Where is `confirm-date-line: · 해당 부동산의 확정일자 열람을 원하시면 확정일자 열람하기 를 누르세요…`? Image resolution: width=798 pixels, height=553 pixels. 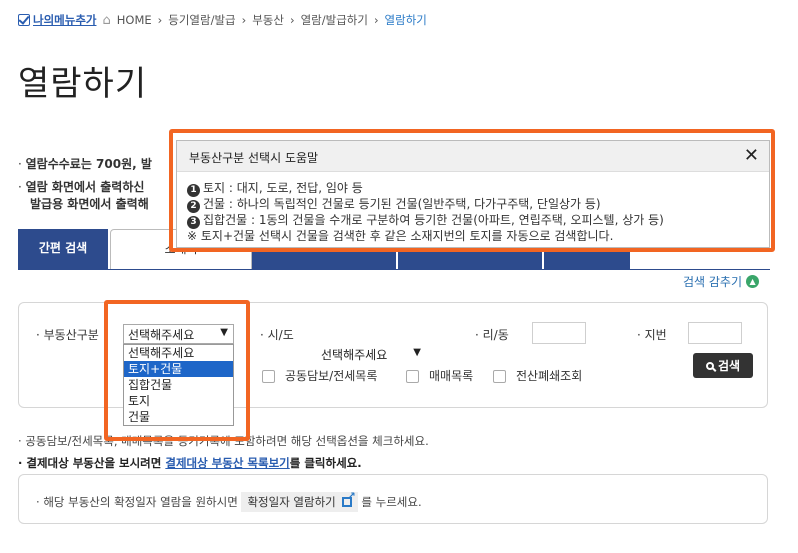 confirm-date-line: · 해당 부동산의 확정일자 열람을 원하시면 확정일자 열람하기 를 누르세요… is located at coordinates (229, 501).